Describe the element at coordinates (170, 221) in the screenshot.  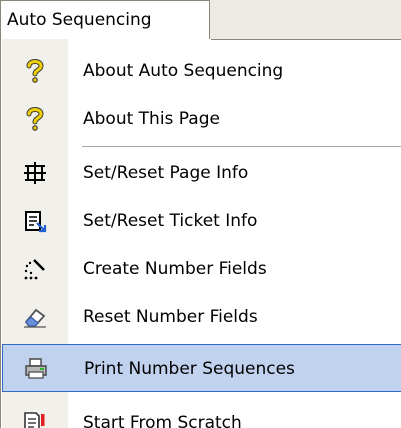
I see `menu-item-label: Set/Reset Ticket Info` at that location.